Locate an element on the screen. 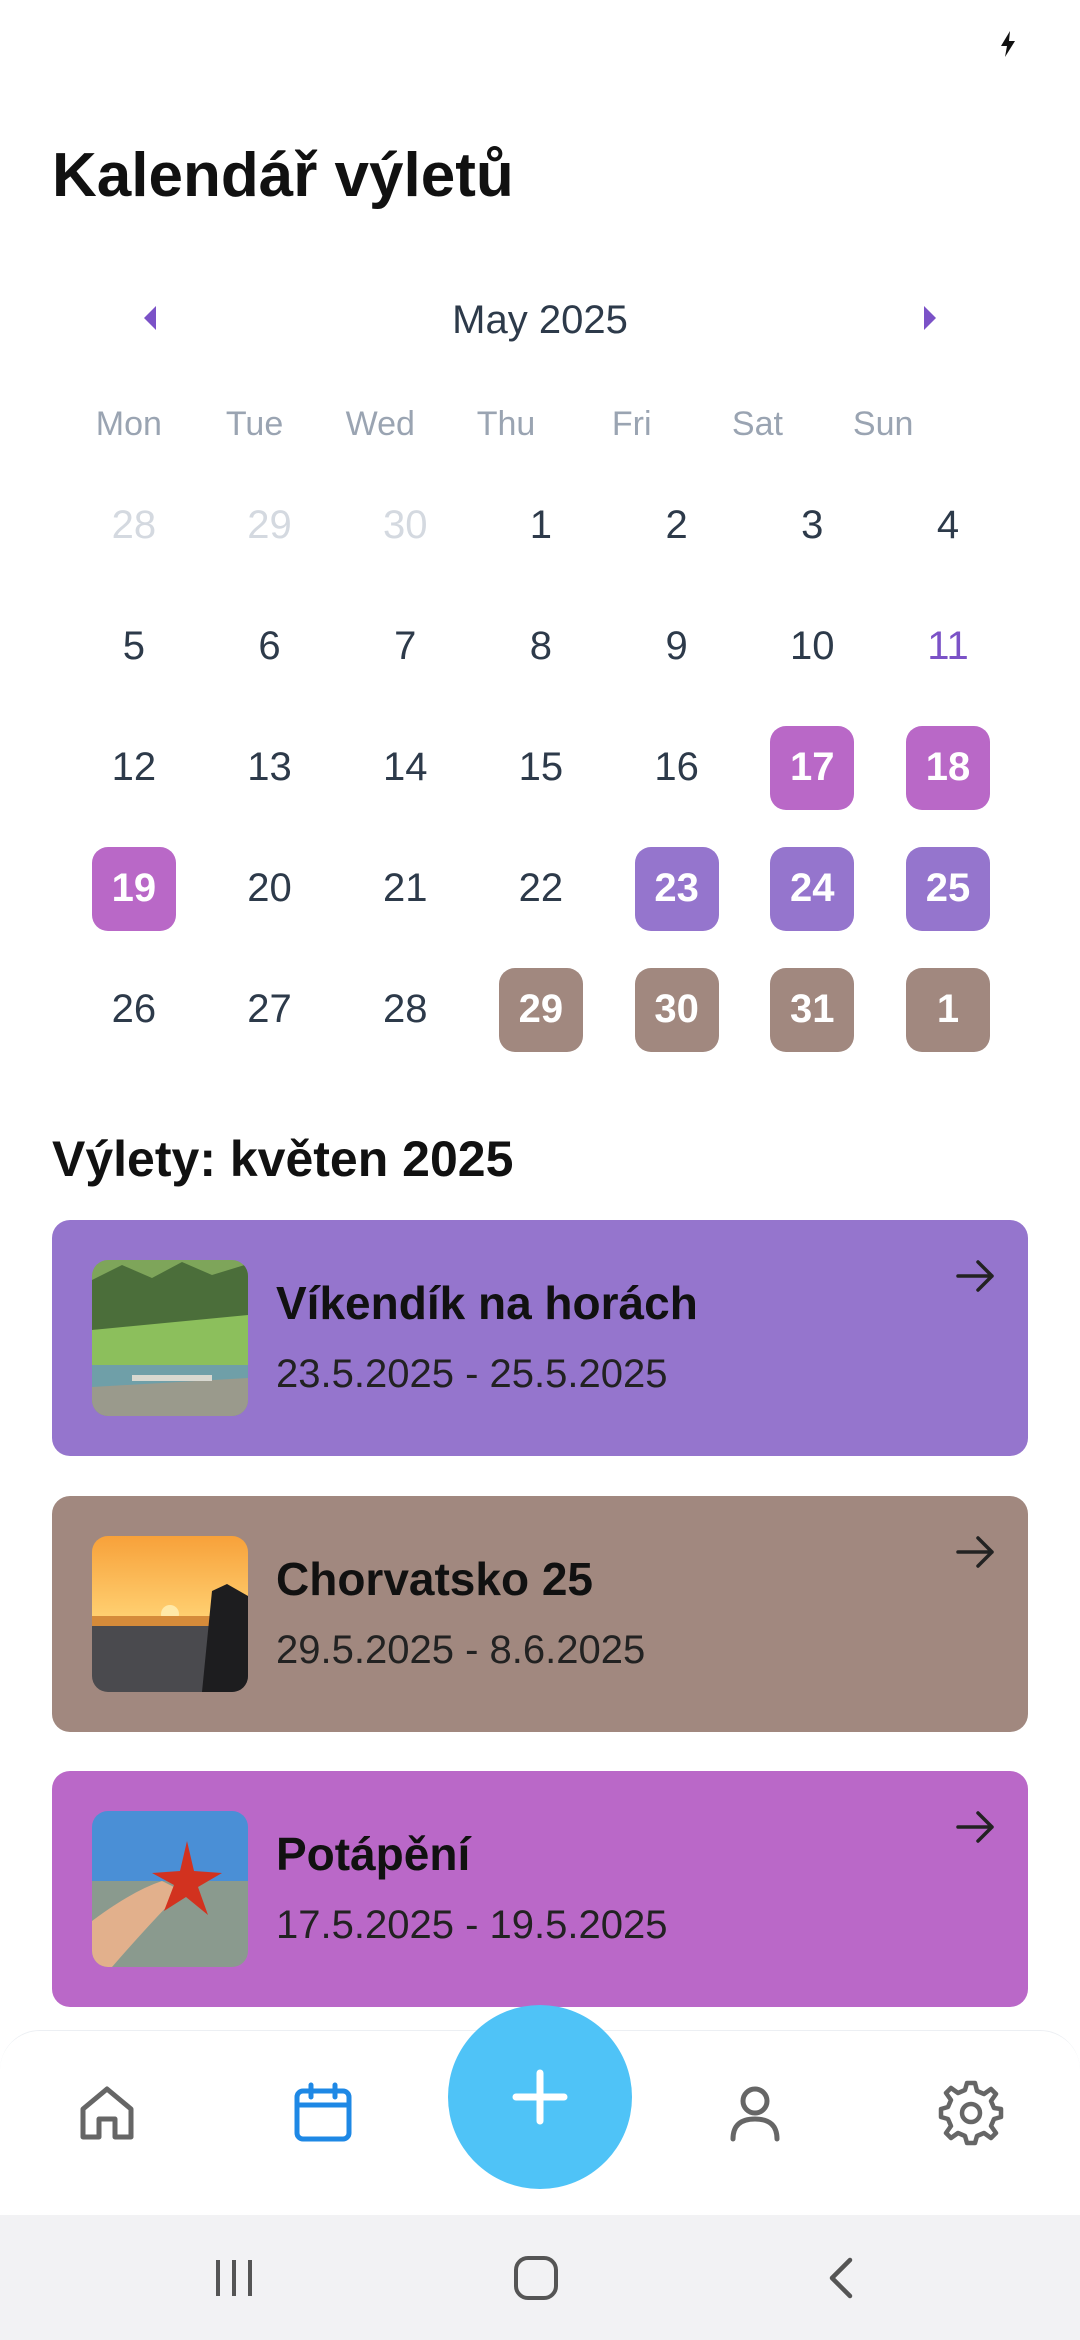  calendar-day: 22 is located at coordinates (541, 888).